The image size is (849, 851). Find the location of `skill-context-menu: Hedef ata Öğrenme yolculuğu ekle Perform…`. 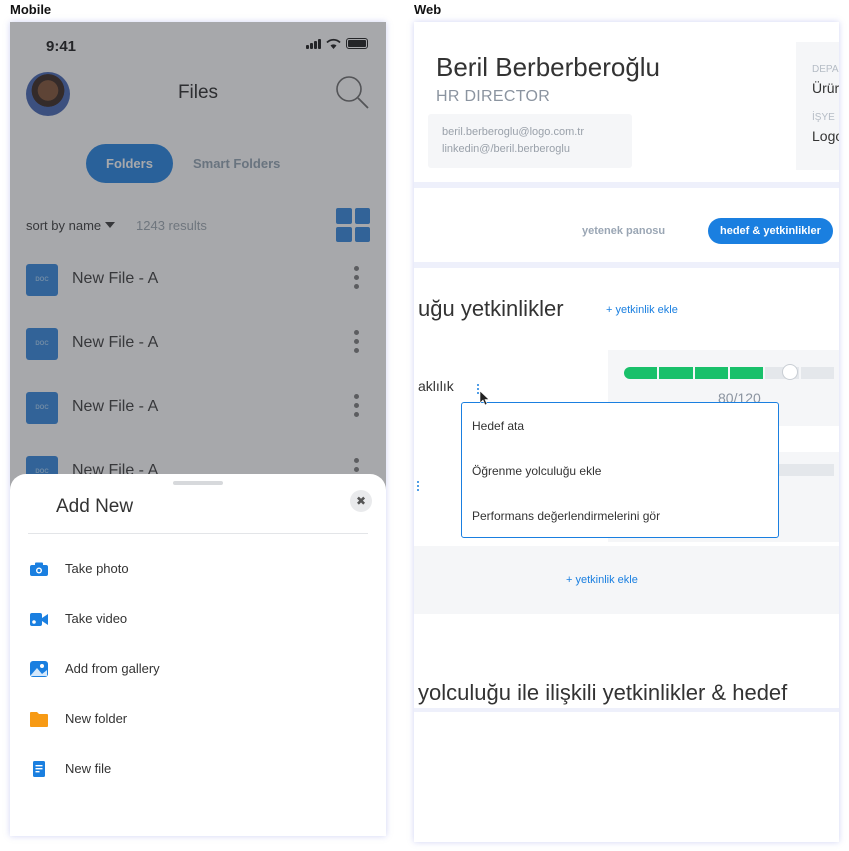

skill-context-menu: Hedef ata Öğrenme yolculuğu ekle Perform… is located at coordinates (620, 470).